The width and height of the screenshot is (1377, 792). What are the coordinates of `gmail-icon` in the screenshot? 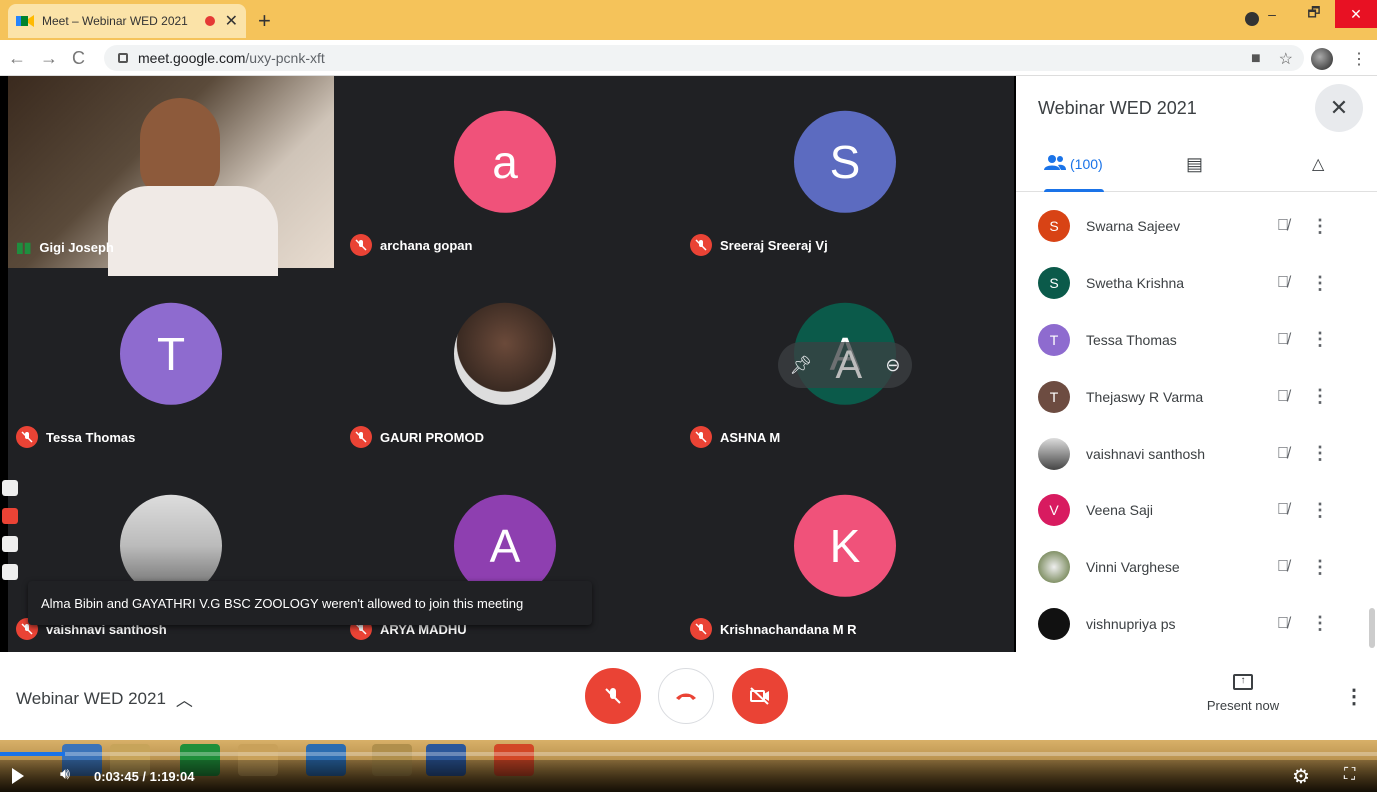 It's located at (10, 516).